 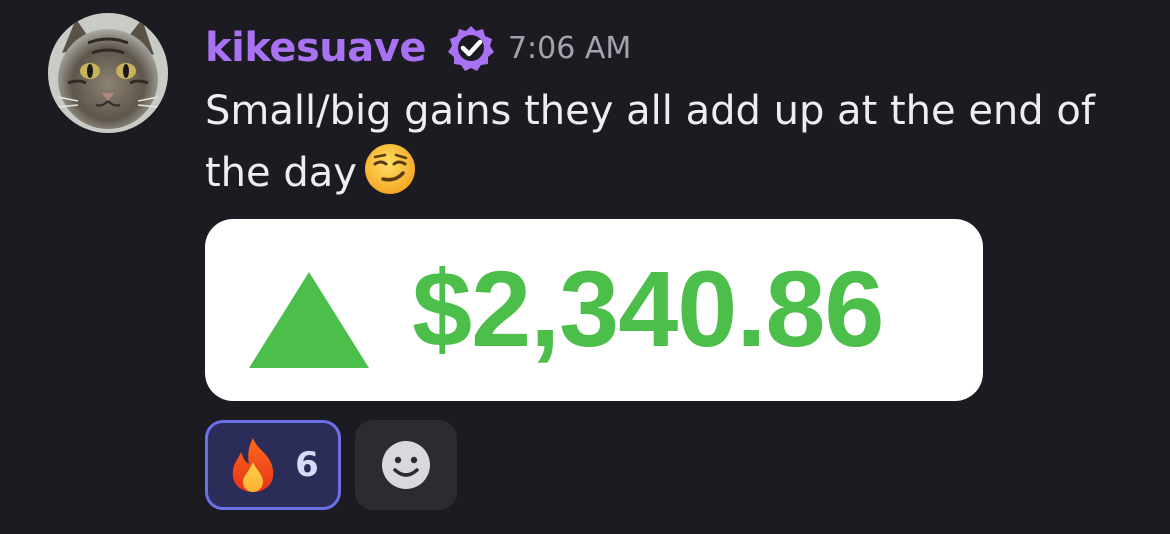 What do you see at coordinates (253, 465) in the screenshot?
I see `fire-emoji` at bounding box center [253, 465].